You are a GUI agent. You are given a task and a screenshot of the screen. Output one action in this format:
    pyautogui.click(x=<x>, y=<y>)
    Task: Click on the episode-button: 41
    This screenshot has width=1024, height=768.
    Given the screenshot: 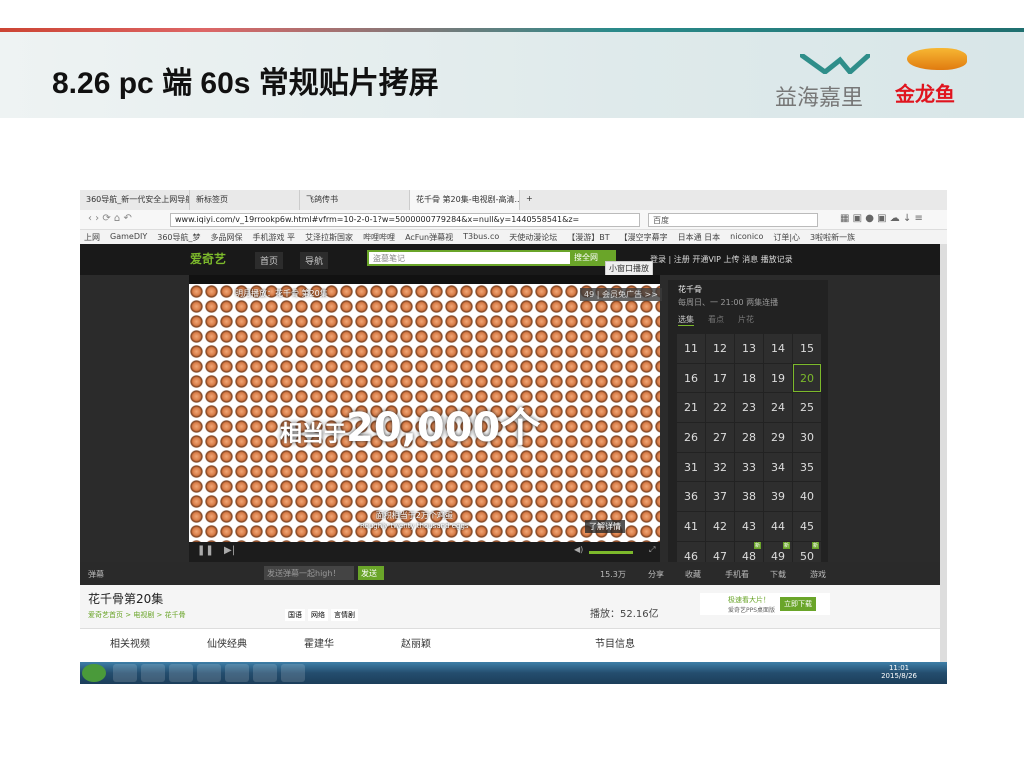 What is the action you would take?
    pyautogui.click(x=691, y=526)
    